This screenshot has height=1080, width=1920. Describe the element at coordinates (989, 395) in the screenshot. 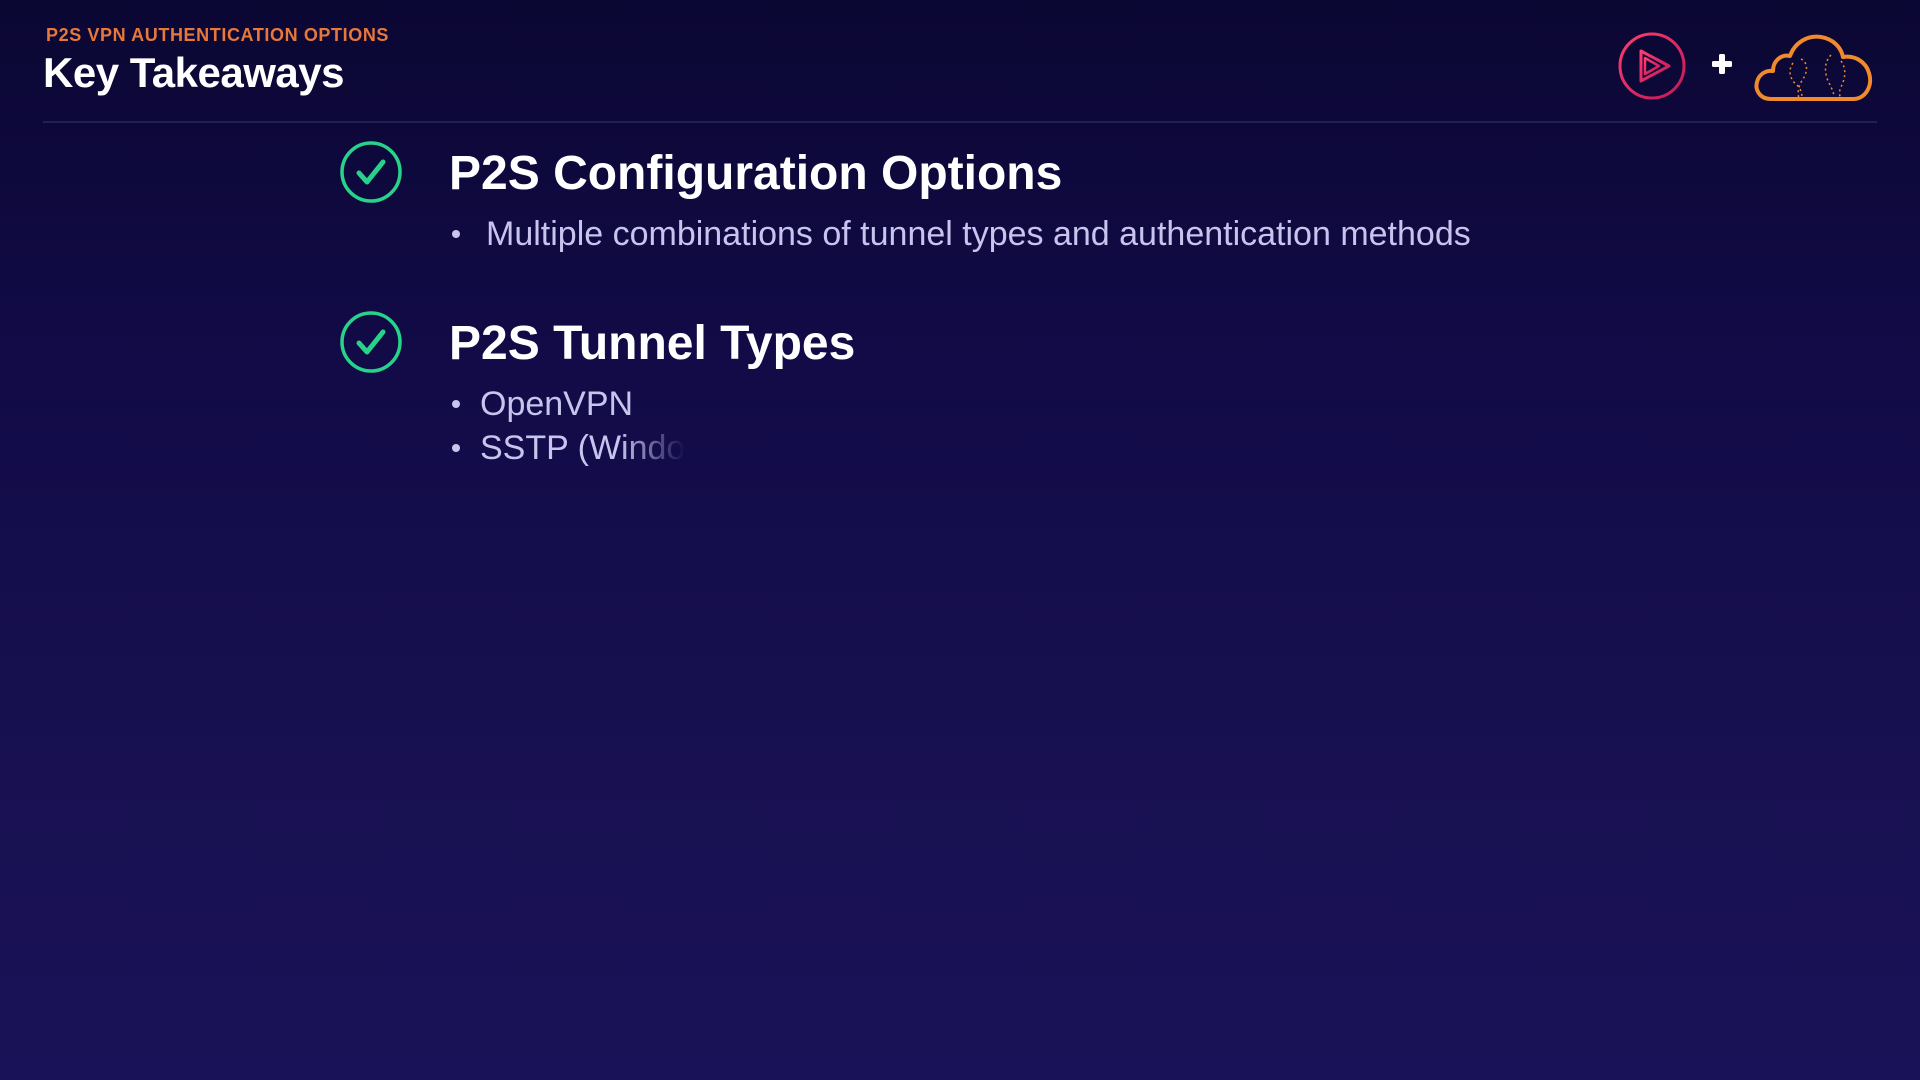

I see `takeaway-item: P2S Tunnel Types OpenVPN SSTP (Windo` at that location.